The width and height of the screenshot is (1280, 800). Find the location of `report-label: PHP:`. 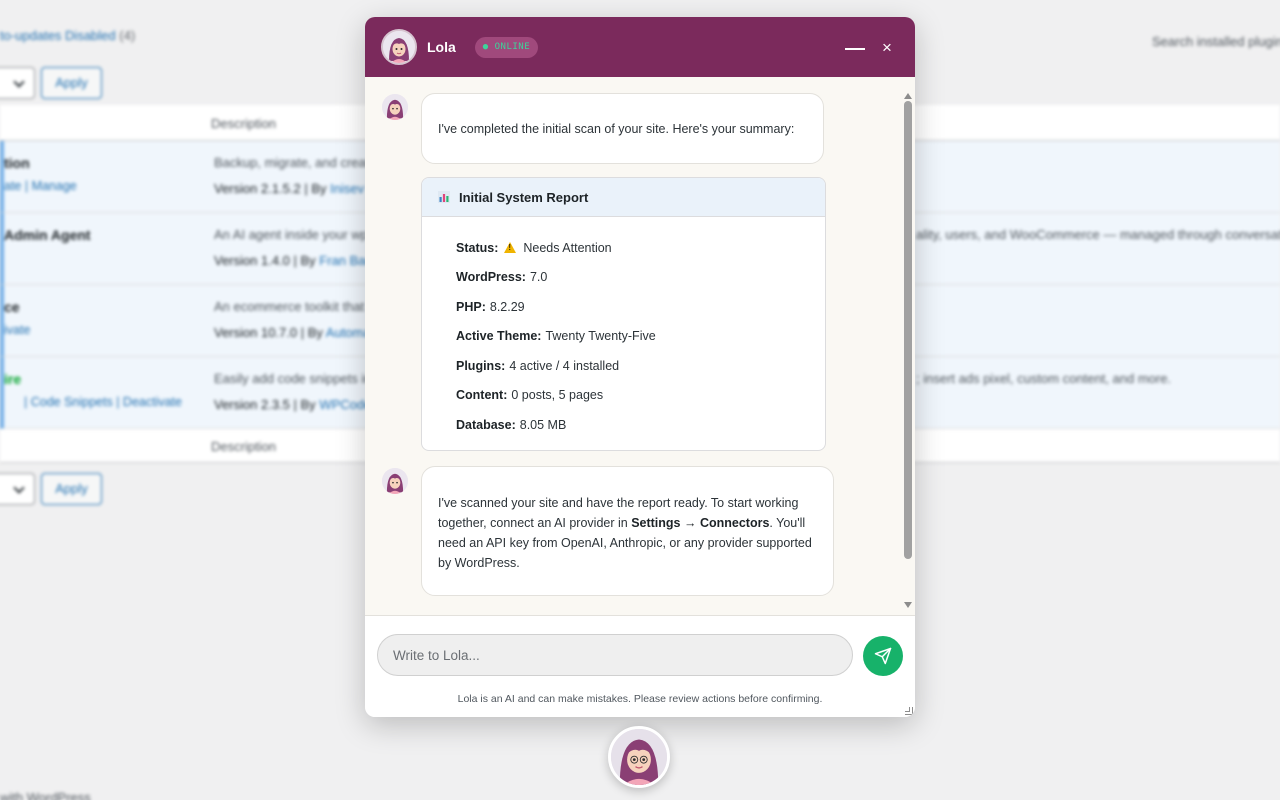

report-label: PHP: is located at coordinates (471, 306).